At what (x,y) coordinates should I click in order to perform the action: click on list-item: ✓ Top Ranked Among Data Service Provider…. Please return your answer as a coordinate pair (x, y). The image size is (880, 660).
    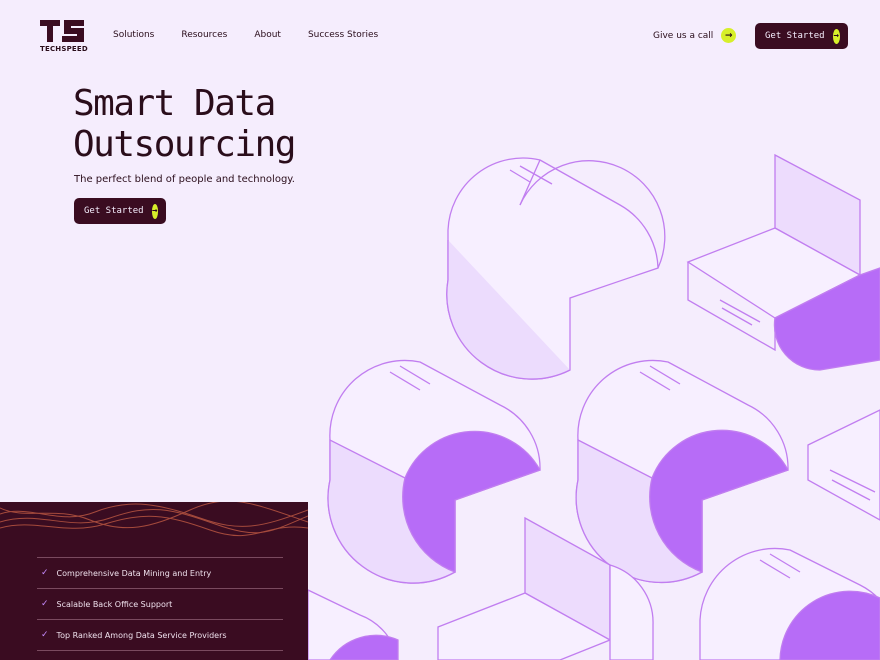
    Looking at the image, I should click on (160, 635).